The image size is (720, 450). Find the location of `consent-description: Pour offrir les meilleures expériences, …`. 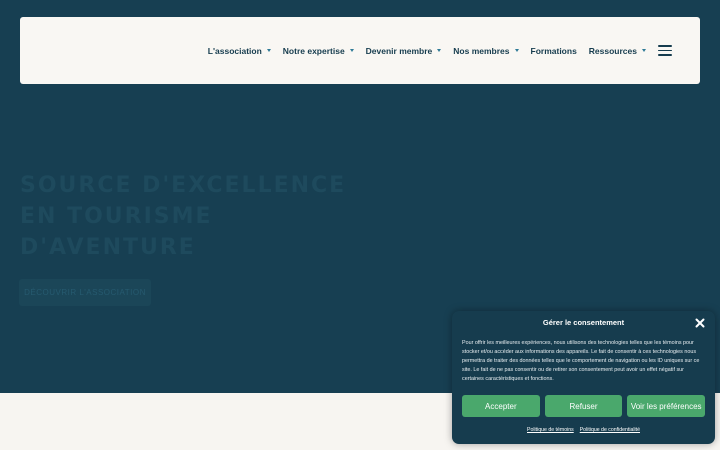

consent-description: Pour offrir les meilleures expériences, … is located at coordinates (581, 361).